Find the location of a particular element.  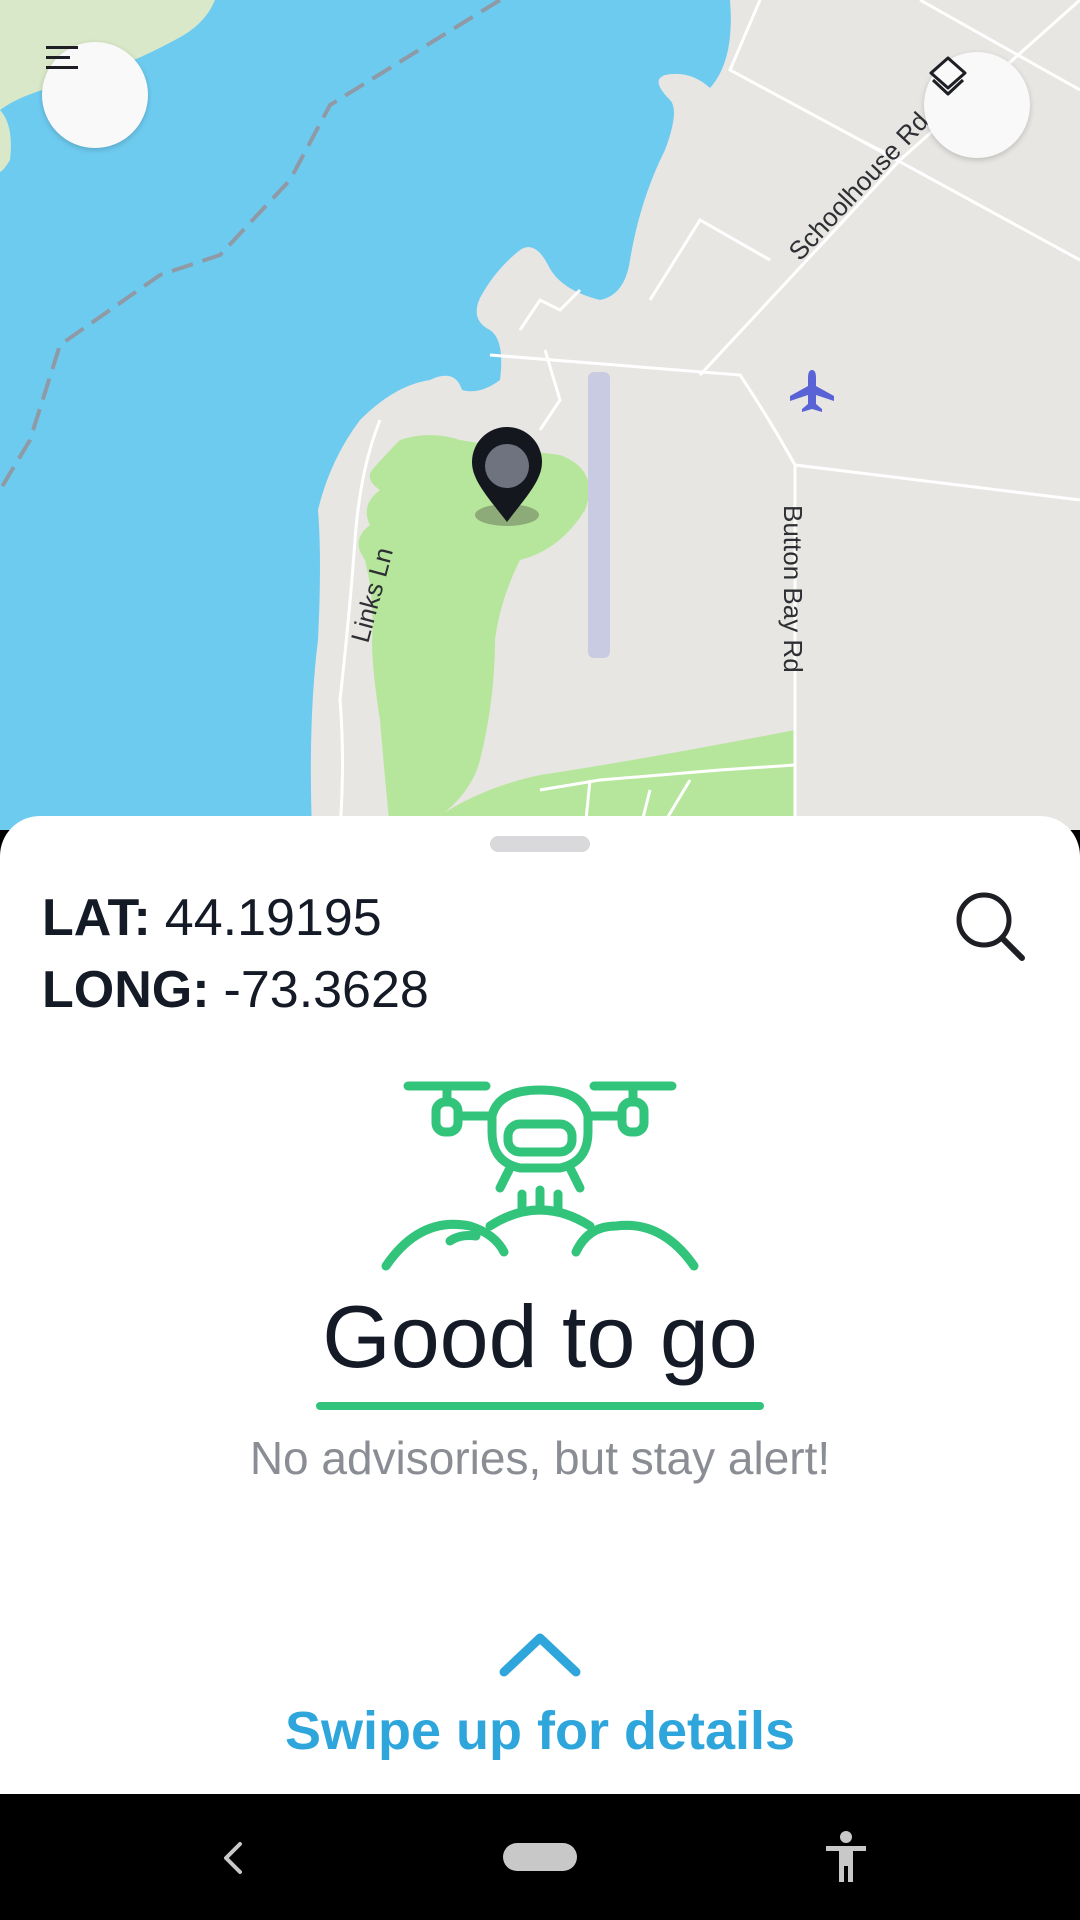

layers-icon is located at coordinates (948, 76).